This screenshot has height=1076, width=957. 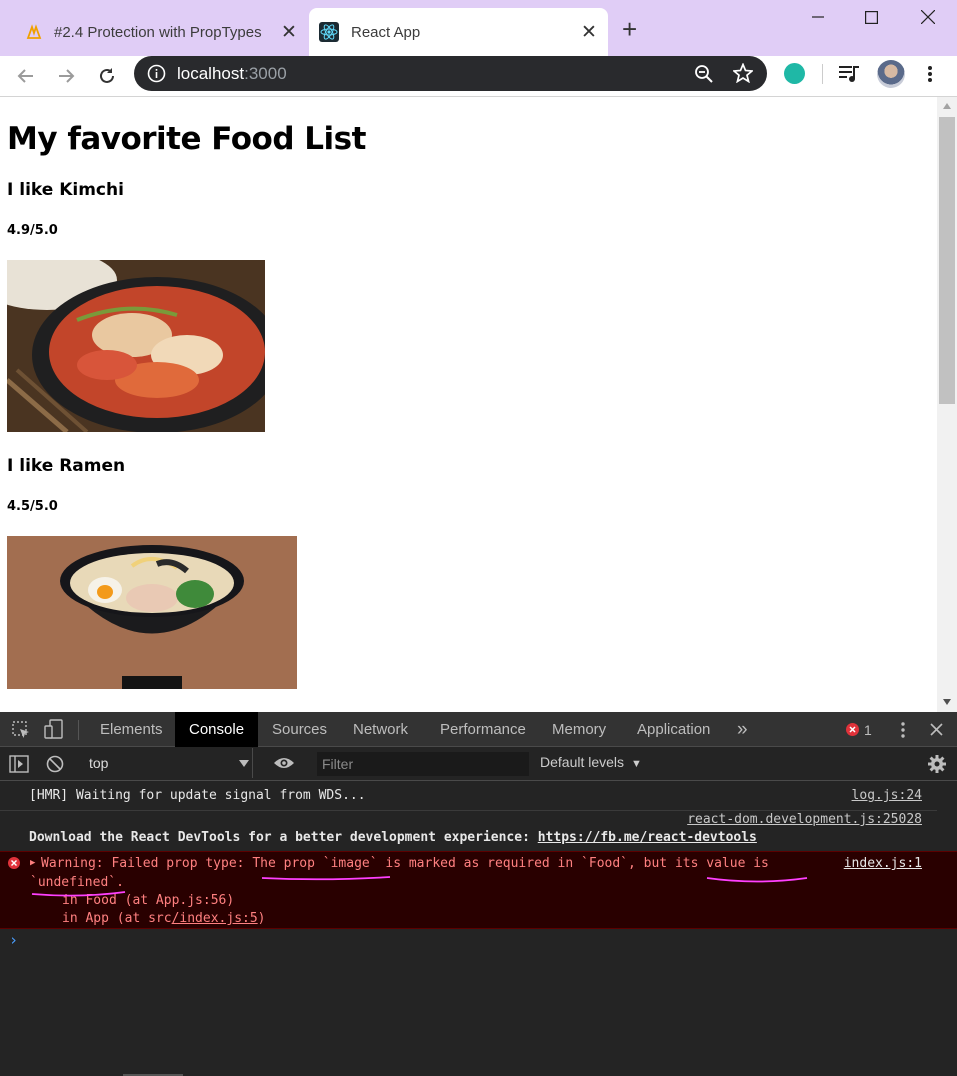 What do you see at coordinates (468, 810) in the screenshot?
I see `message-divider` at bounding box center [468, 810].